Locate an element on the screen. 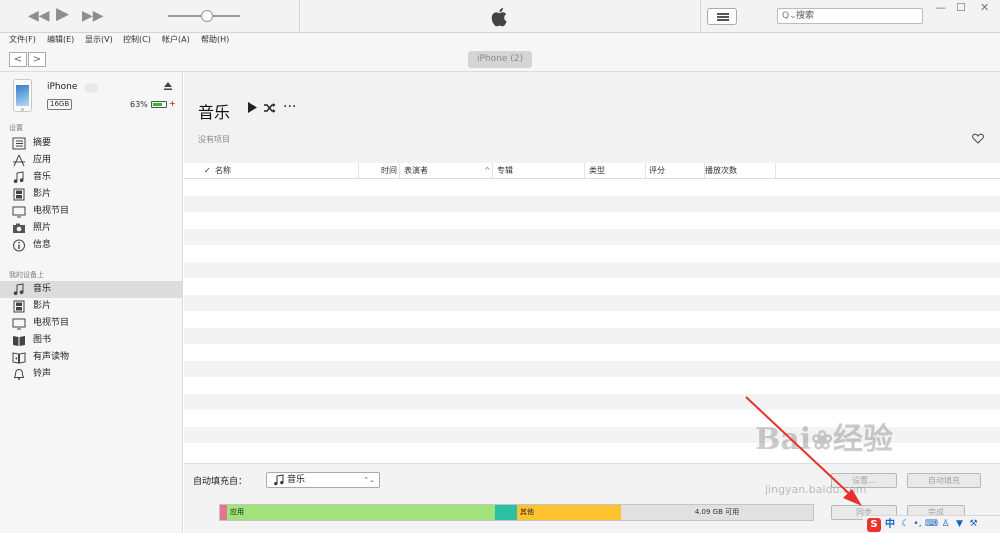 This screenshot has height=533, width=1000. menu-view: 显示(V) is located at coordinates (99, 40).